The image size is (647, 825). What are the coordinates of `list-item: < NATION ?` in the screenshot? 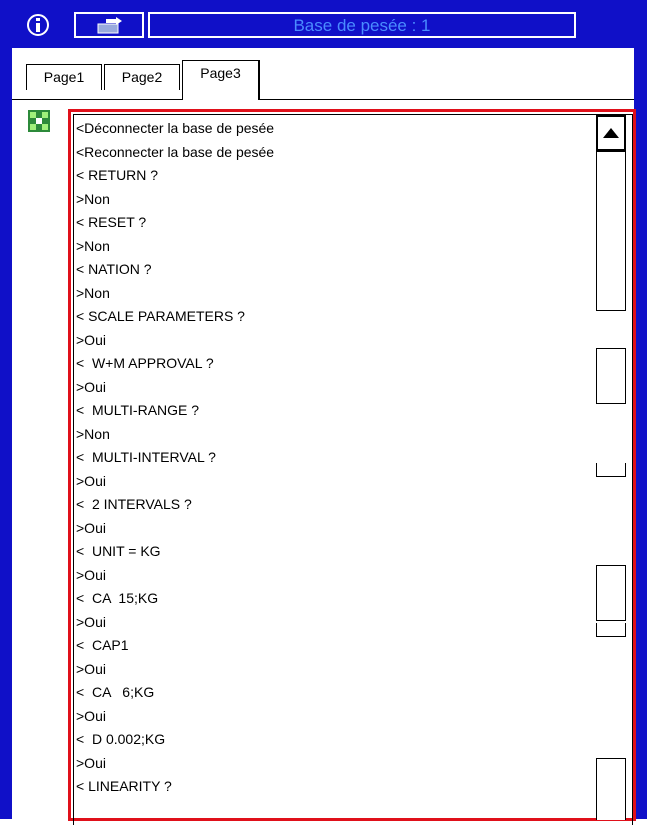 It's located at (331, 270).